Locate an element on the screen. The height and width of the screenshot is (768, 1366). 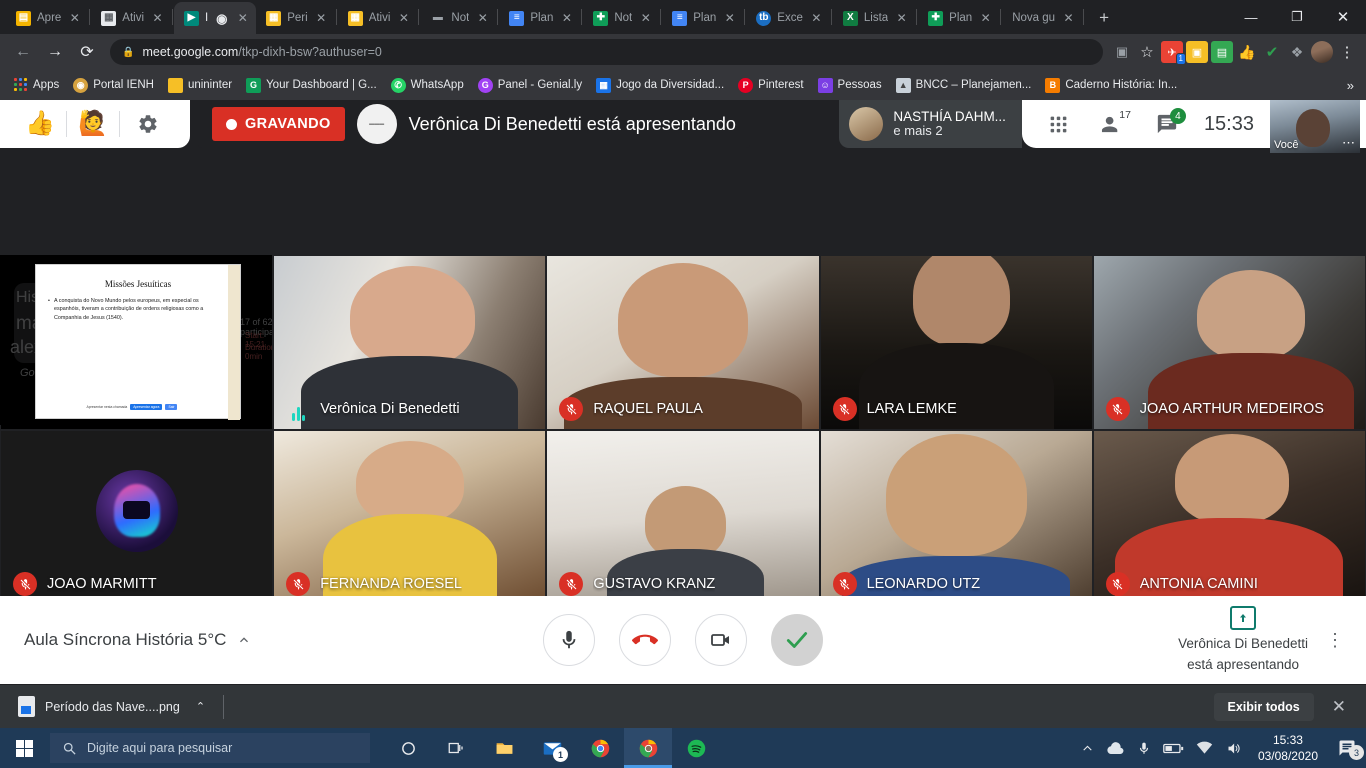
download-menu-icon: ⌃ is located at coordinates (200, 706).